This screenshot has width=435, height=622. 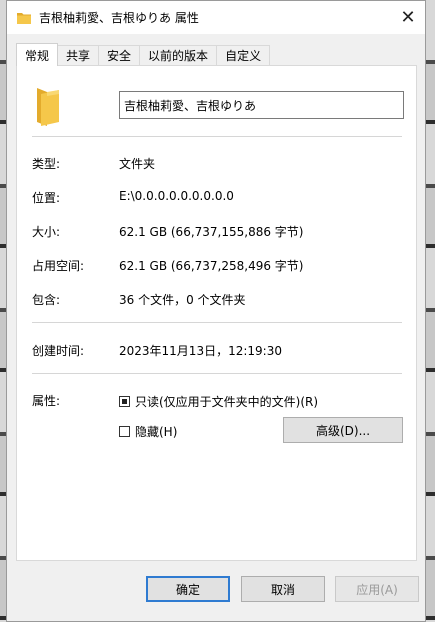 What do you see at coordinates (211, 232) in the screenshot?
I see `size-value: 62.1 GB (66,737,155,886 字节)` at bounding box center [211, 232].